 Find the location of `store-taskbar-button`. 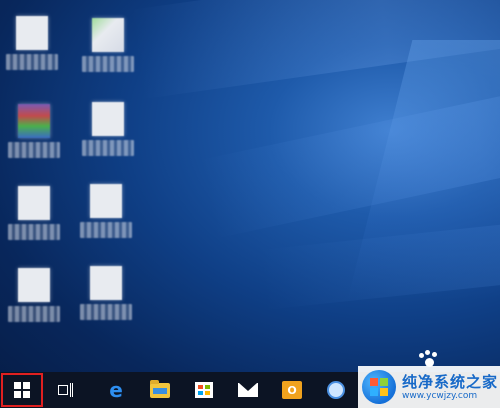

store-taskbar-button is located at coordinates (204, 390).